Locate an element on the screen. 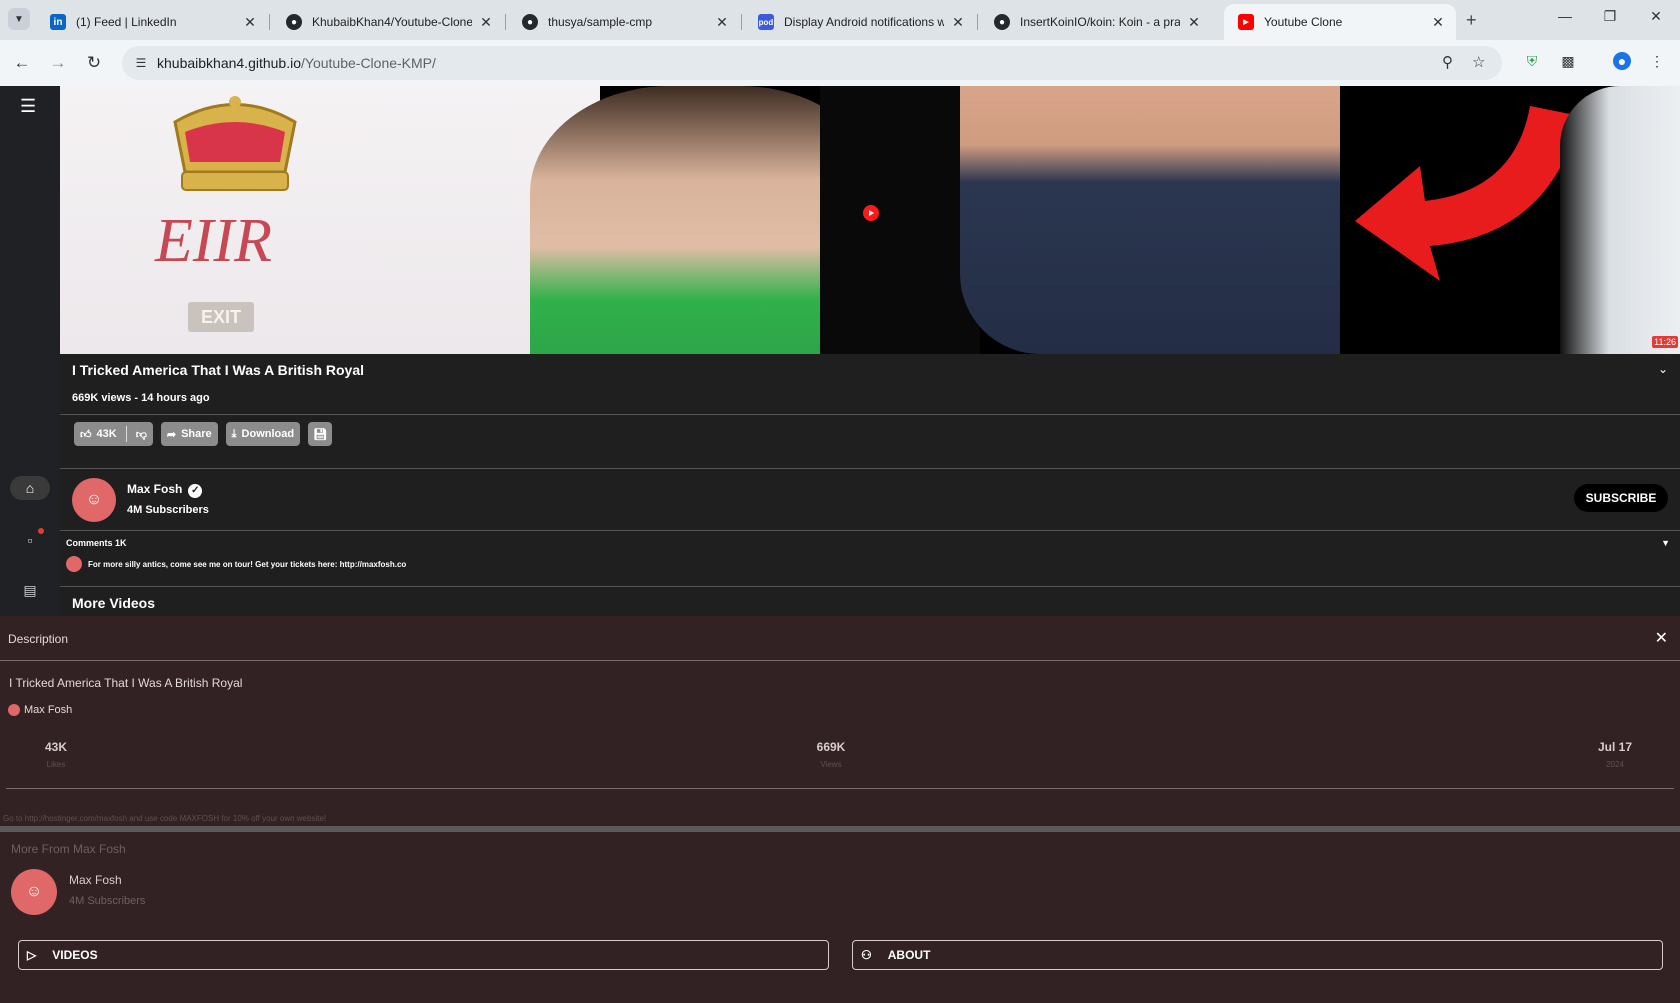 This screenshot has height=1003, width=1680. tab-github-youtube-clone: ● KhubaibKhan4/Youtube-Clone- ✕ is located at coordinates (388, 22).